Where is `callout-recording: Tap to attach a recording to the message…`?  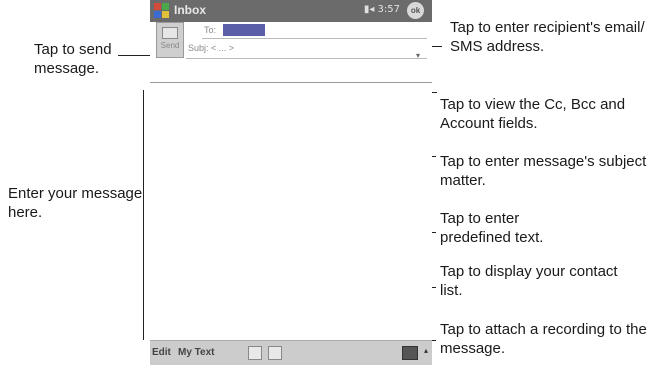 callout-recording: Tap to attach a recording to the message… is located at coordinates (543, 339).